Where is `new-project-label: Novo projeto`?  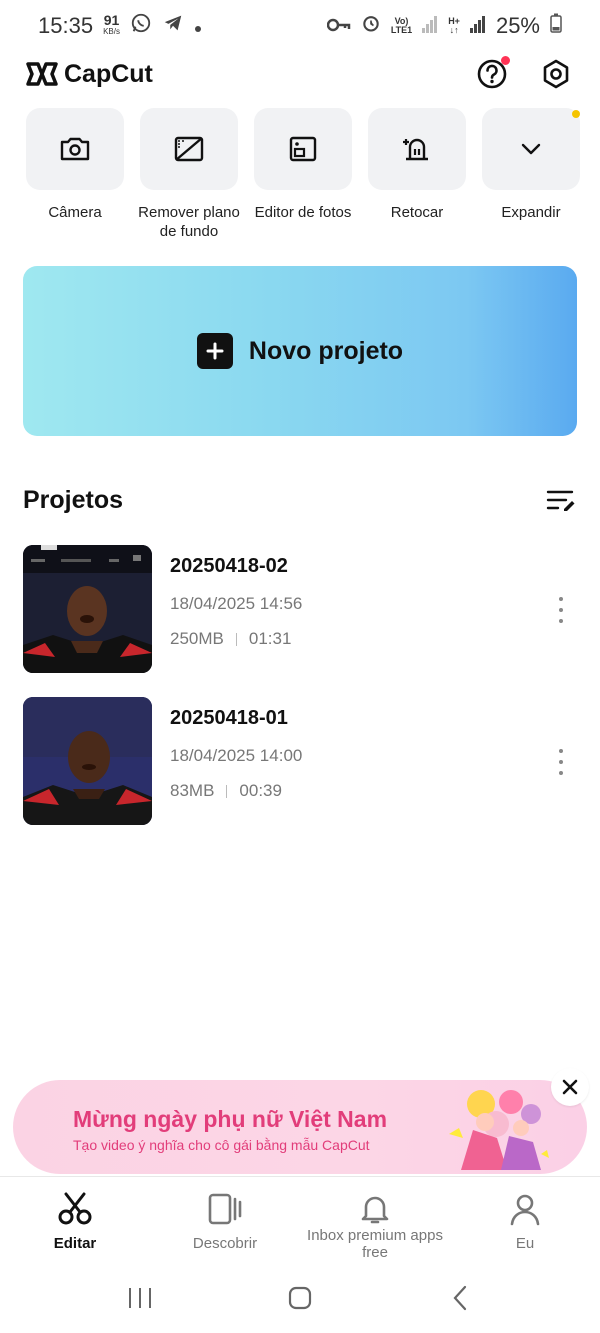
new-project-label: Novo projeto is located at coordinates (326, 350).